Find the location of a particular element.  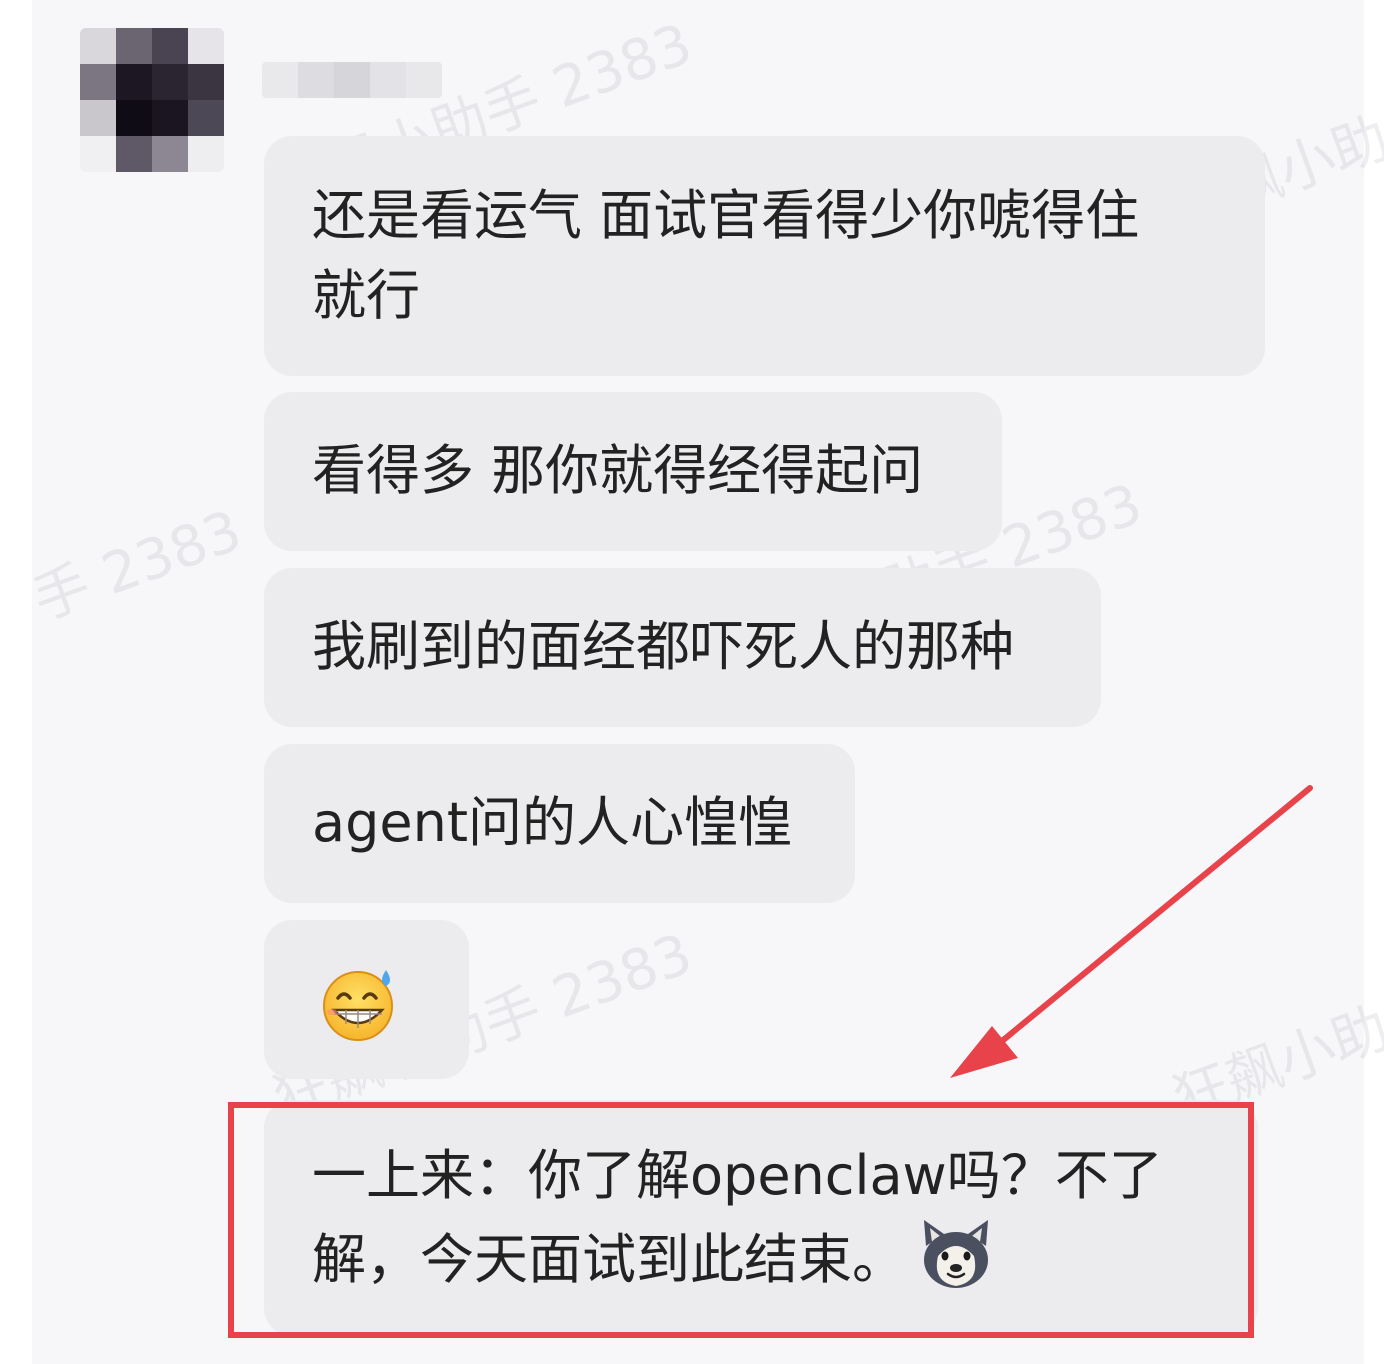

grinning-sweat-emoji is located at coordinates (358, 1005).